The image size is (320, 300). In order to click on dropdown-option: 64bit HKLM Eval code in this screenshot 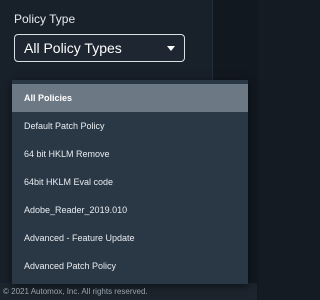, I will do `click(130, 182)`.